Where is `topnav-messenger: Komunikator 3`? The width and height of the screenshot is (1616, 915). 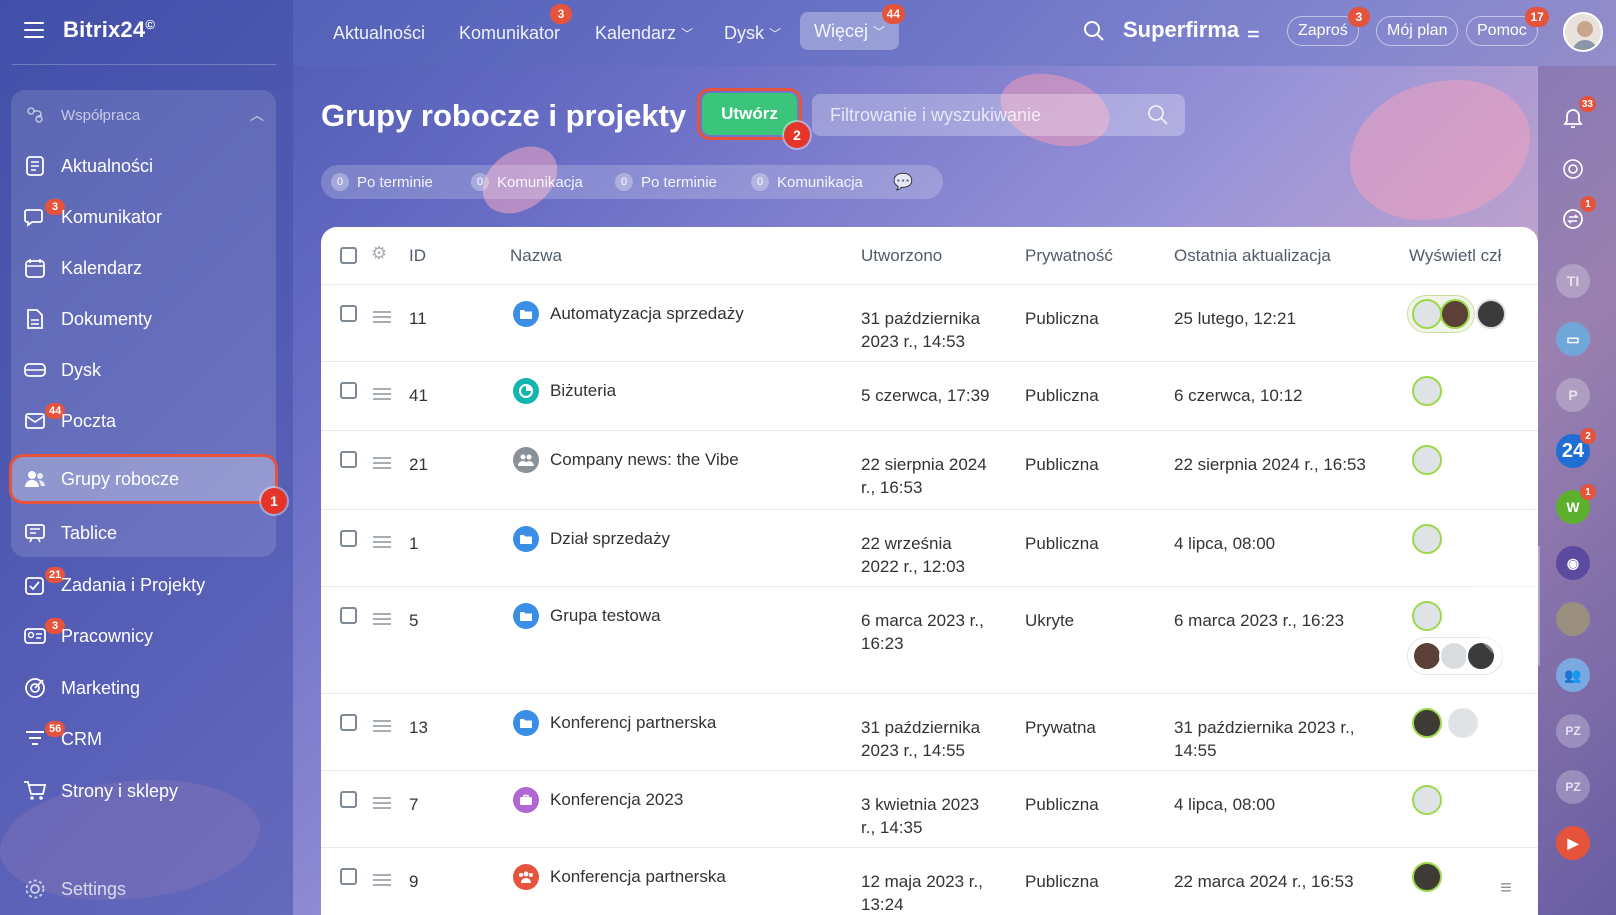 topnav-messenger: Komunikator 3 is located at coordinates (516, 26).